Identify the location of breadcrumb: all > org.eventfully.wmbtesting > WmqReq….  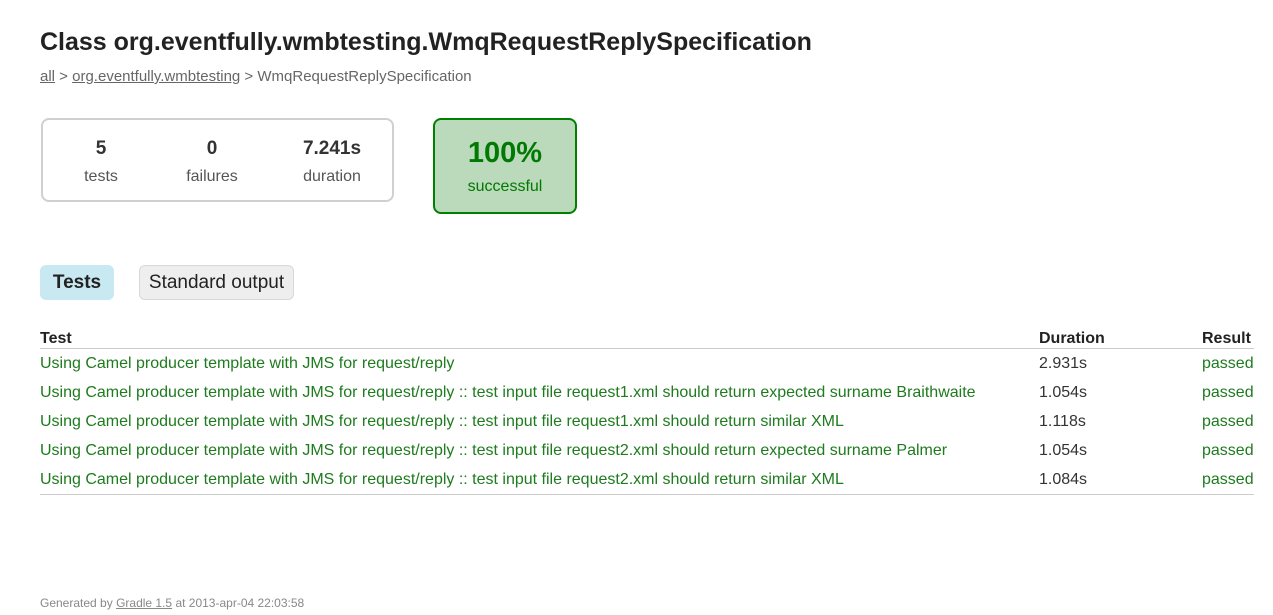
(256, 76).